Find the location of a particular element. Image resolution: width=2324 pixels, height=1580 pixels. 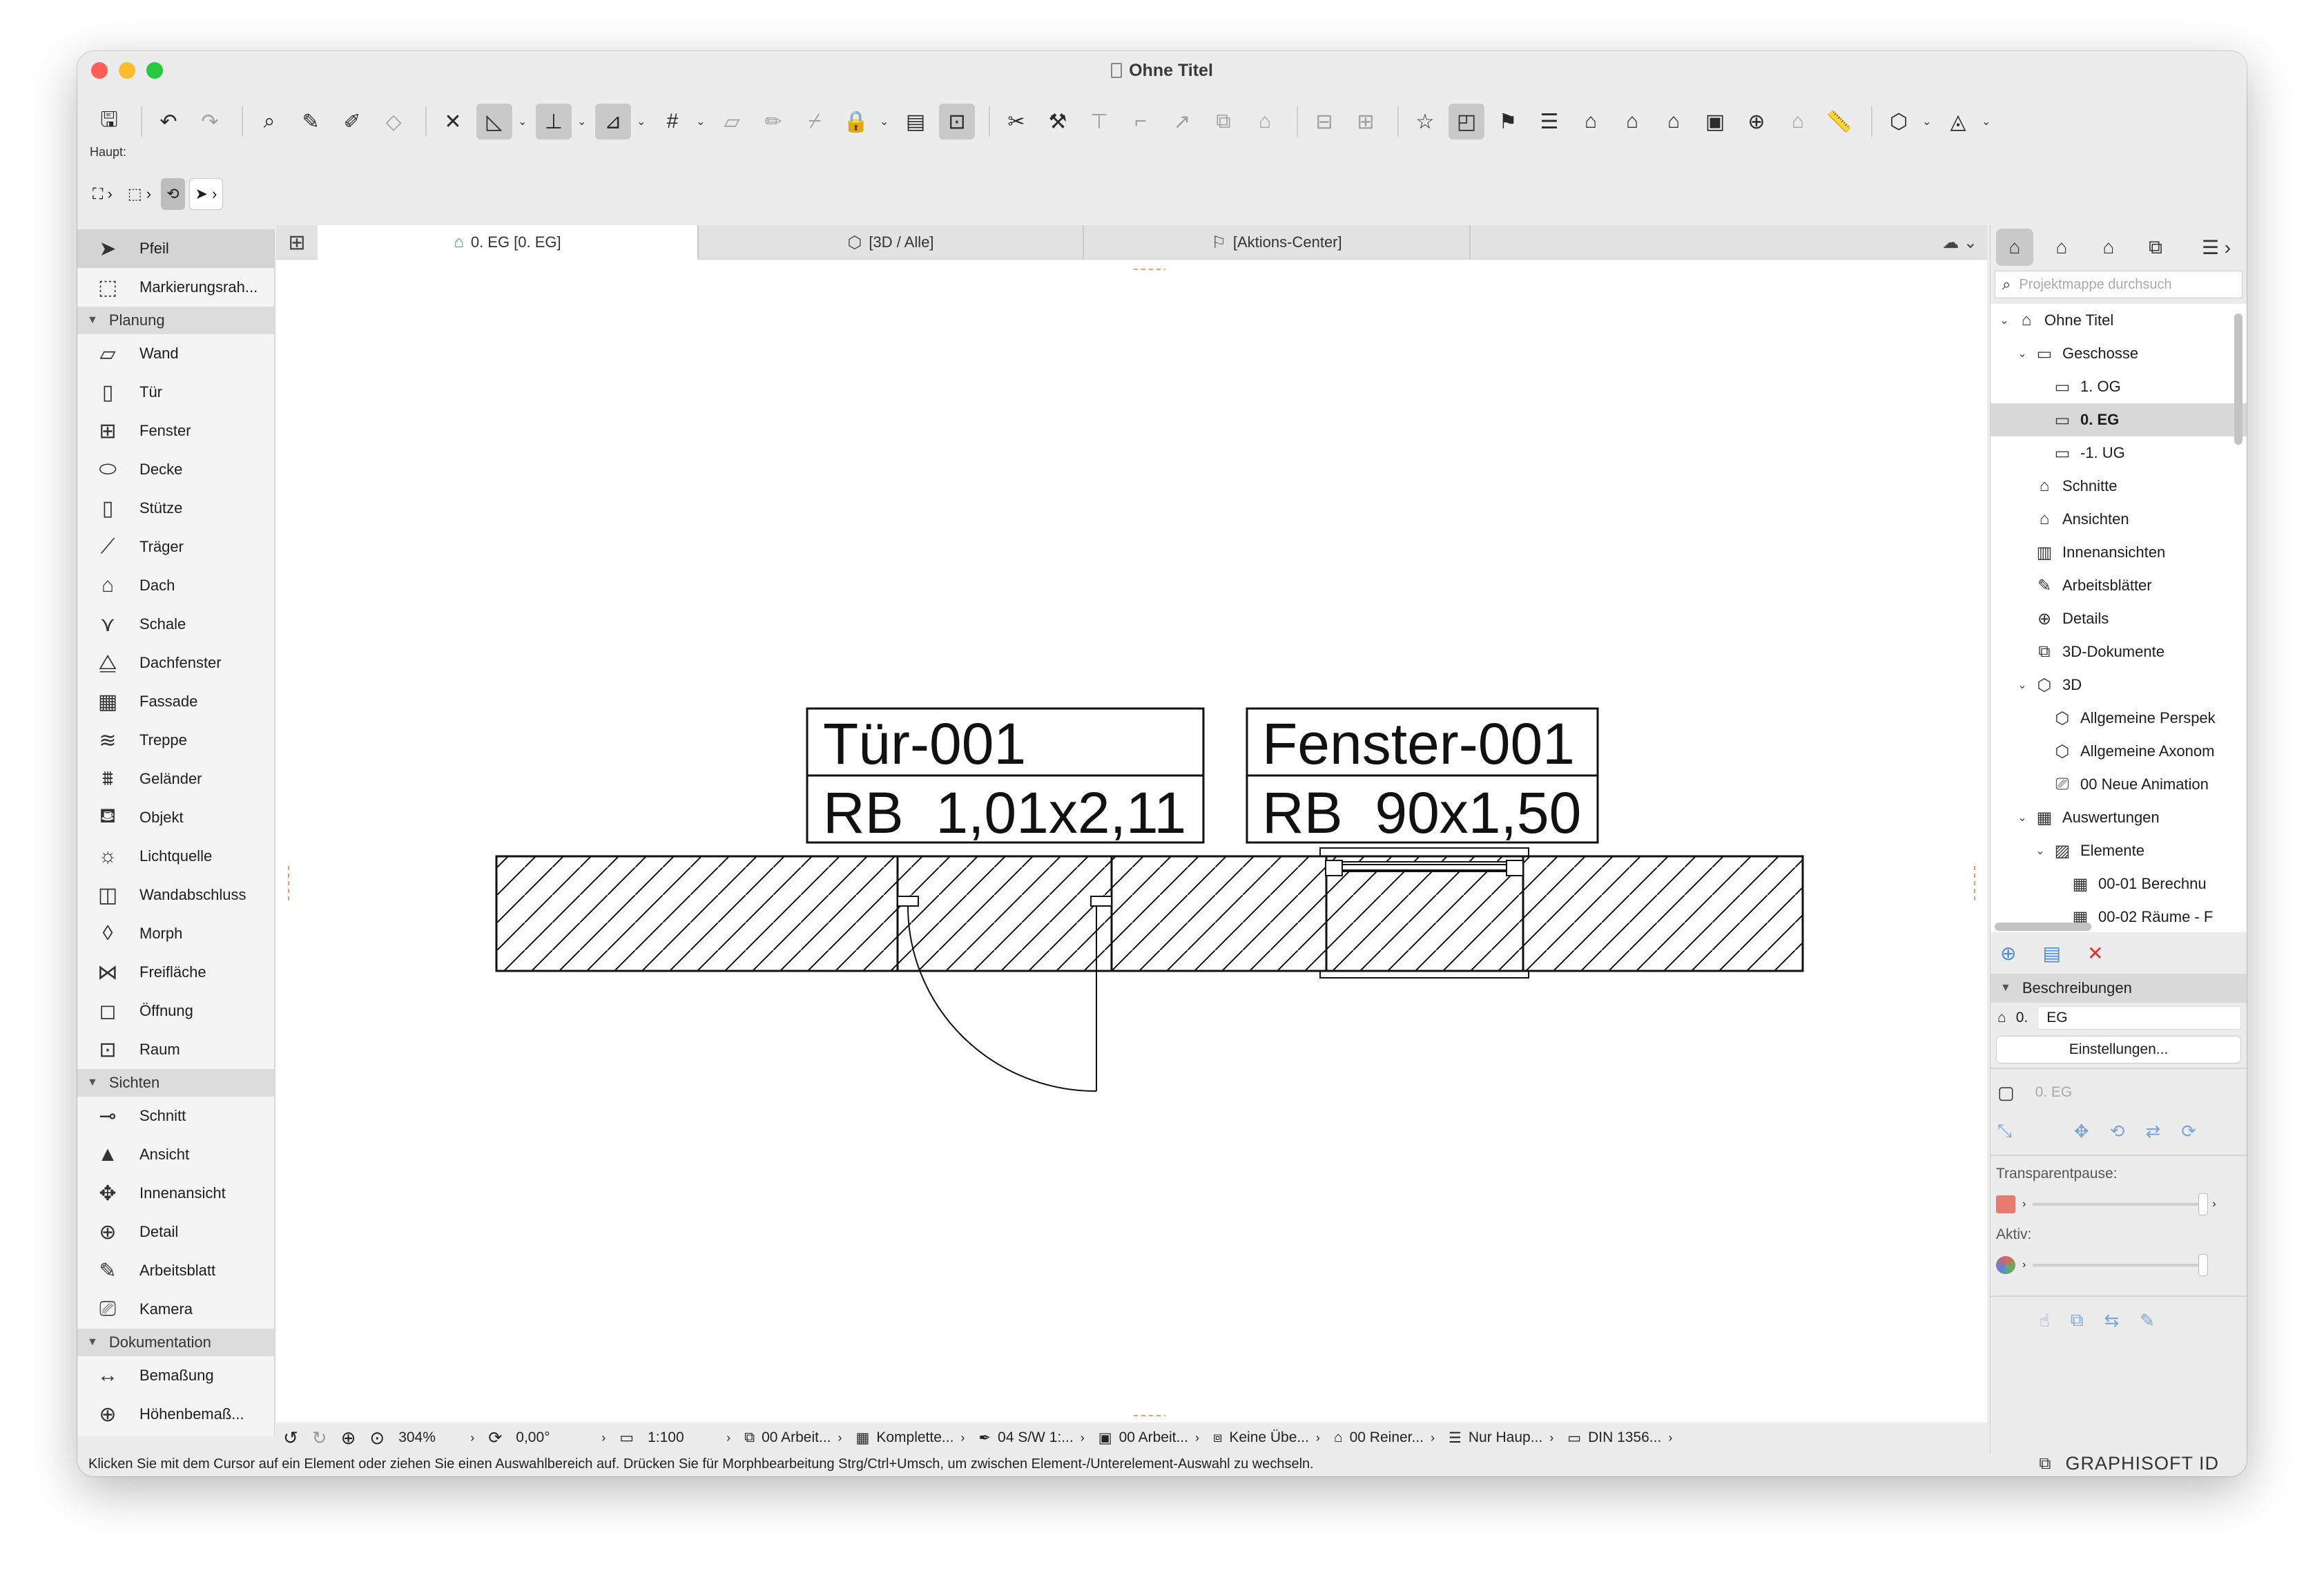

tool-roof: ⌂ Dach is located at coordinates (175, 585).